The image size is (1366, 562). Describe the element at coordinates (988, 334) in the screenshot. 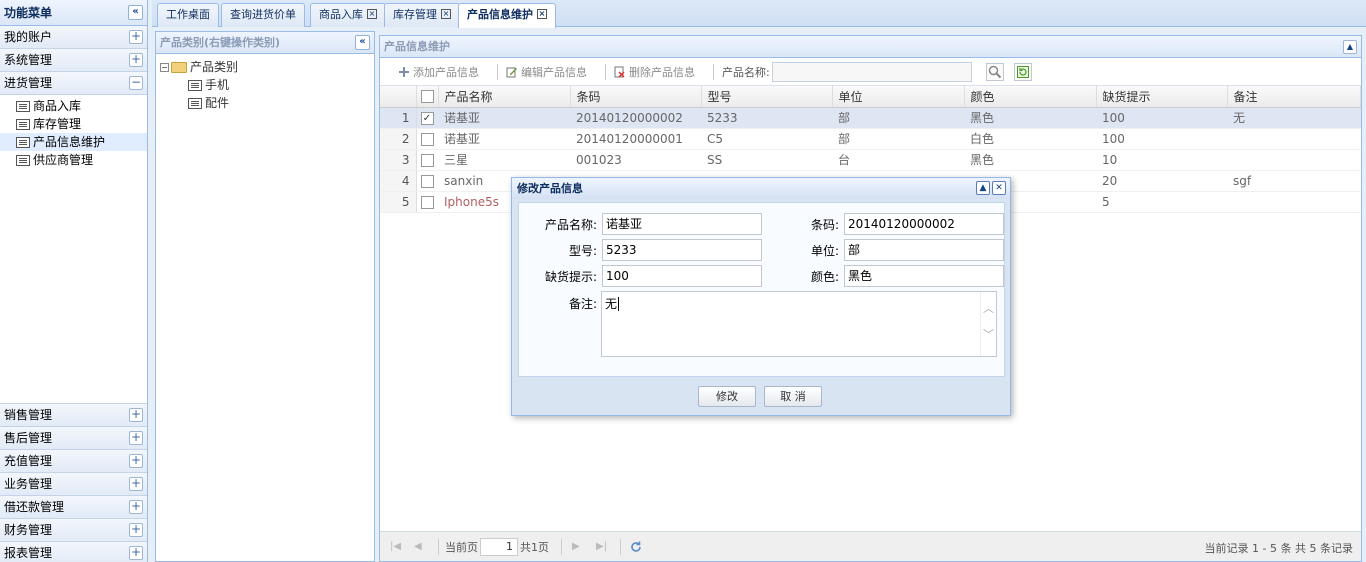

I see `scroll-down-icon: ﹀` at that location.